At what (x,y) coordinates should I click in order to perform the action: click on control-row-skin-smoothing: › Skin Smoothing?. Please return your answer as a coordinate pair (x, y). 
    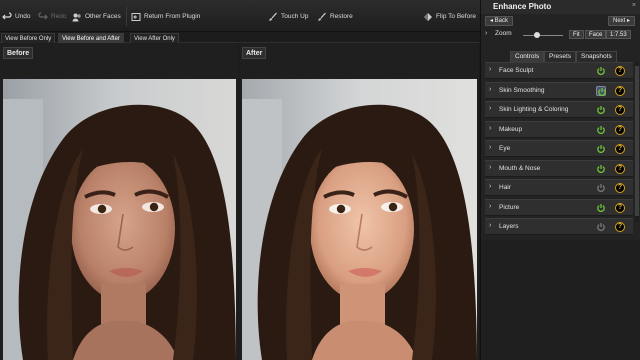
    Looking at the image, I should click on (559, 90).